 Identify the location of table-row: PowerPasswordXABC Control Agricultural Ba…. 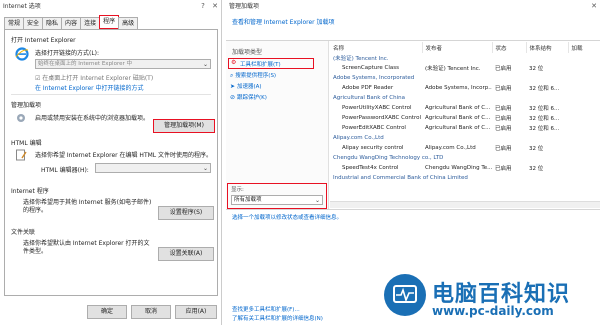
(465, 118).